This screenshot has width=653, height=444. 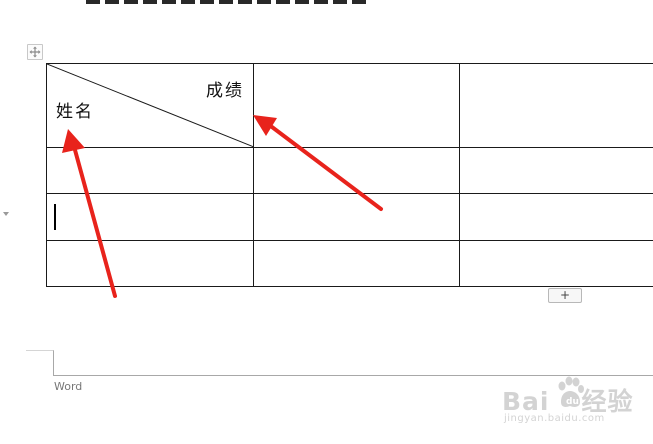 I want to click on four-way-arrow-icon, so click(x=35, y=52).